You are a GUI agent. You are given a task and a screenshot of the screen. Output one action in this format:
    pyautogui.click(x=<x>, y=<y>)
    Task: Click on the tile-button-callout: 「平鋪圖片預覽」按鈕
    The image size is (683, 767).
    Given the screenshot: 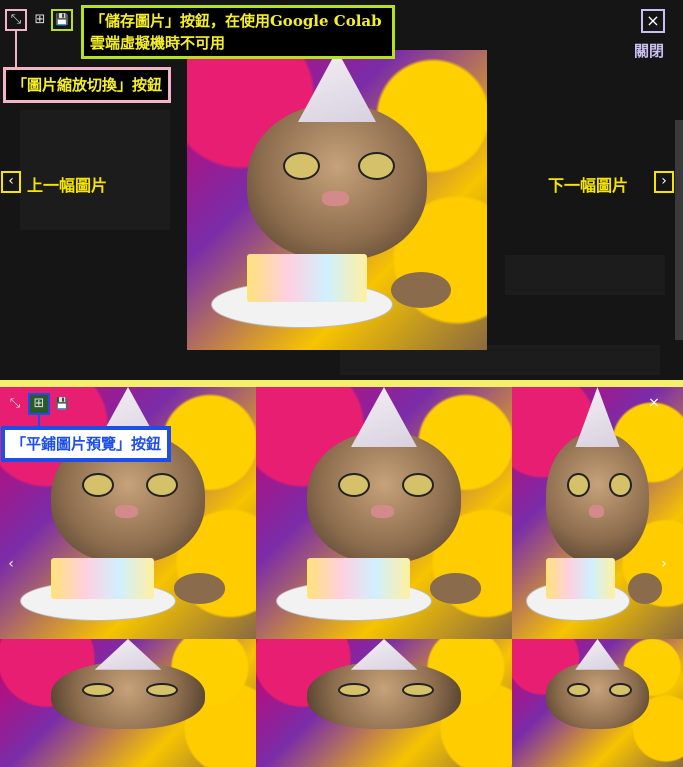 What is the action you would take?
    pyautogui.click(x=86, y=444)
    